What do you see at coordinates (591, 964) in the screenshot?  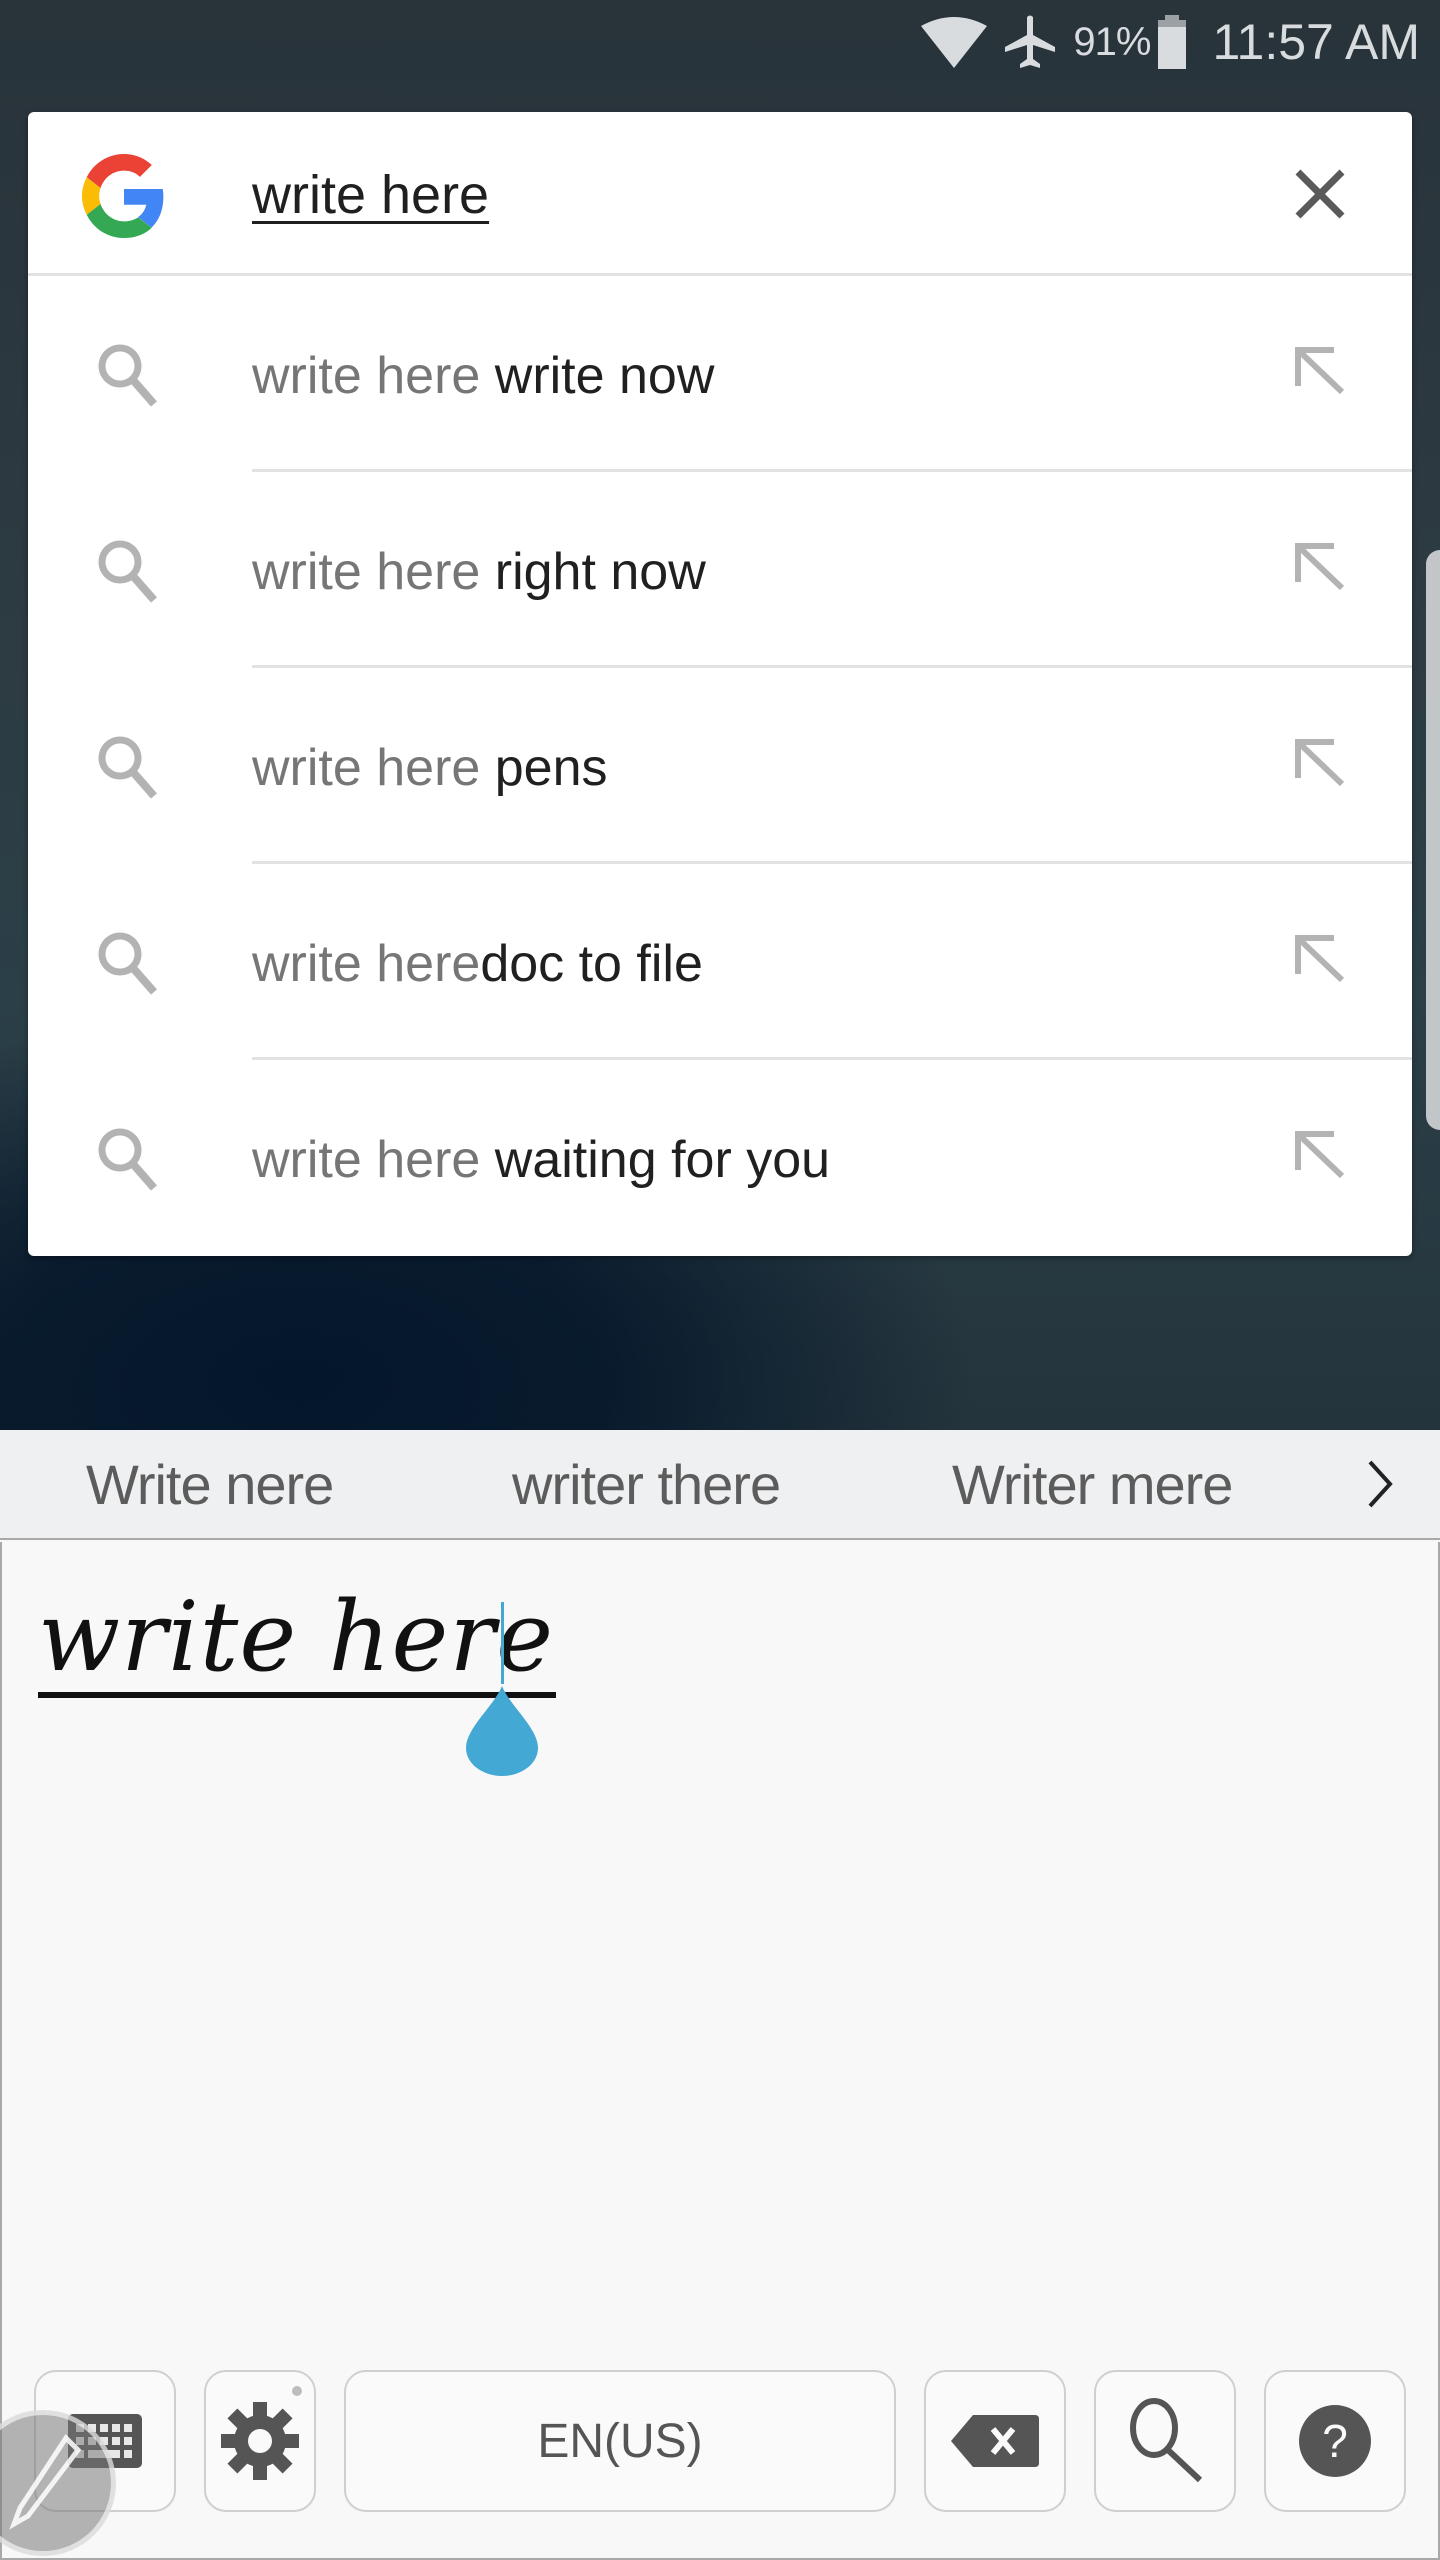 I see `suggestion-completion: doc to file` at bounding box center [591, 964].